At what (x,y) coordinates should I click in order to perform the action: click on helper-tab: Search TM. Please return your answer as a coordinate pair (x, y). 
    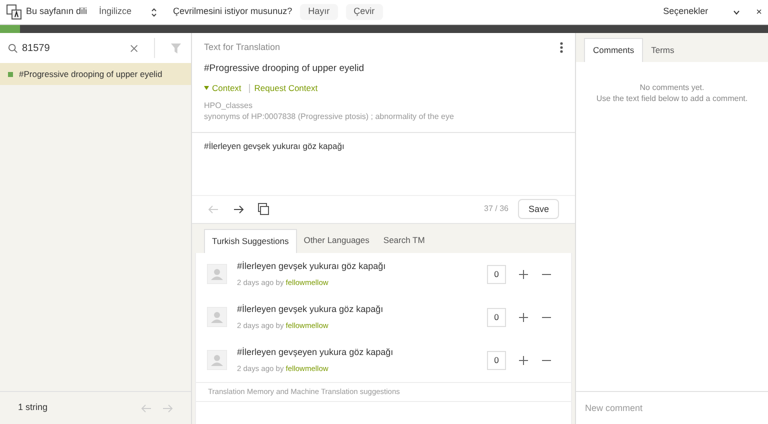
    Looking at the image, I should click on (404, 240).